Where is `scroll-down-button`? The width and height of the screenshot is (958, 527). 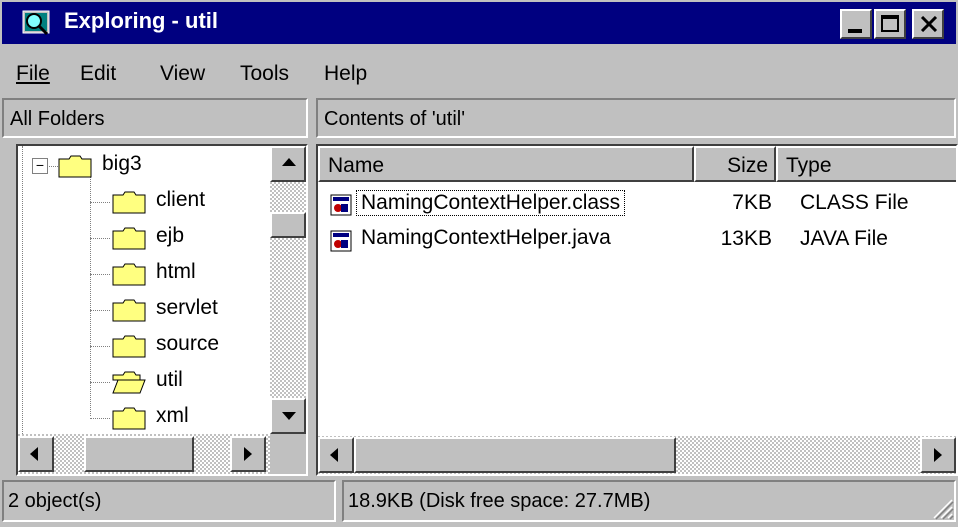
scroll-down-button is located at coordinates (288, 416).